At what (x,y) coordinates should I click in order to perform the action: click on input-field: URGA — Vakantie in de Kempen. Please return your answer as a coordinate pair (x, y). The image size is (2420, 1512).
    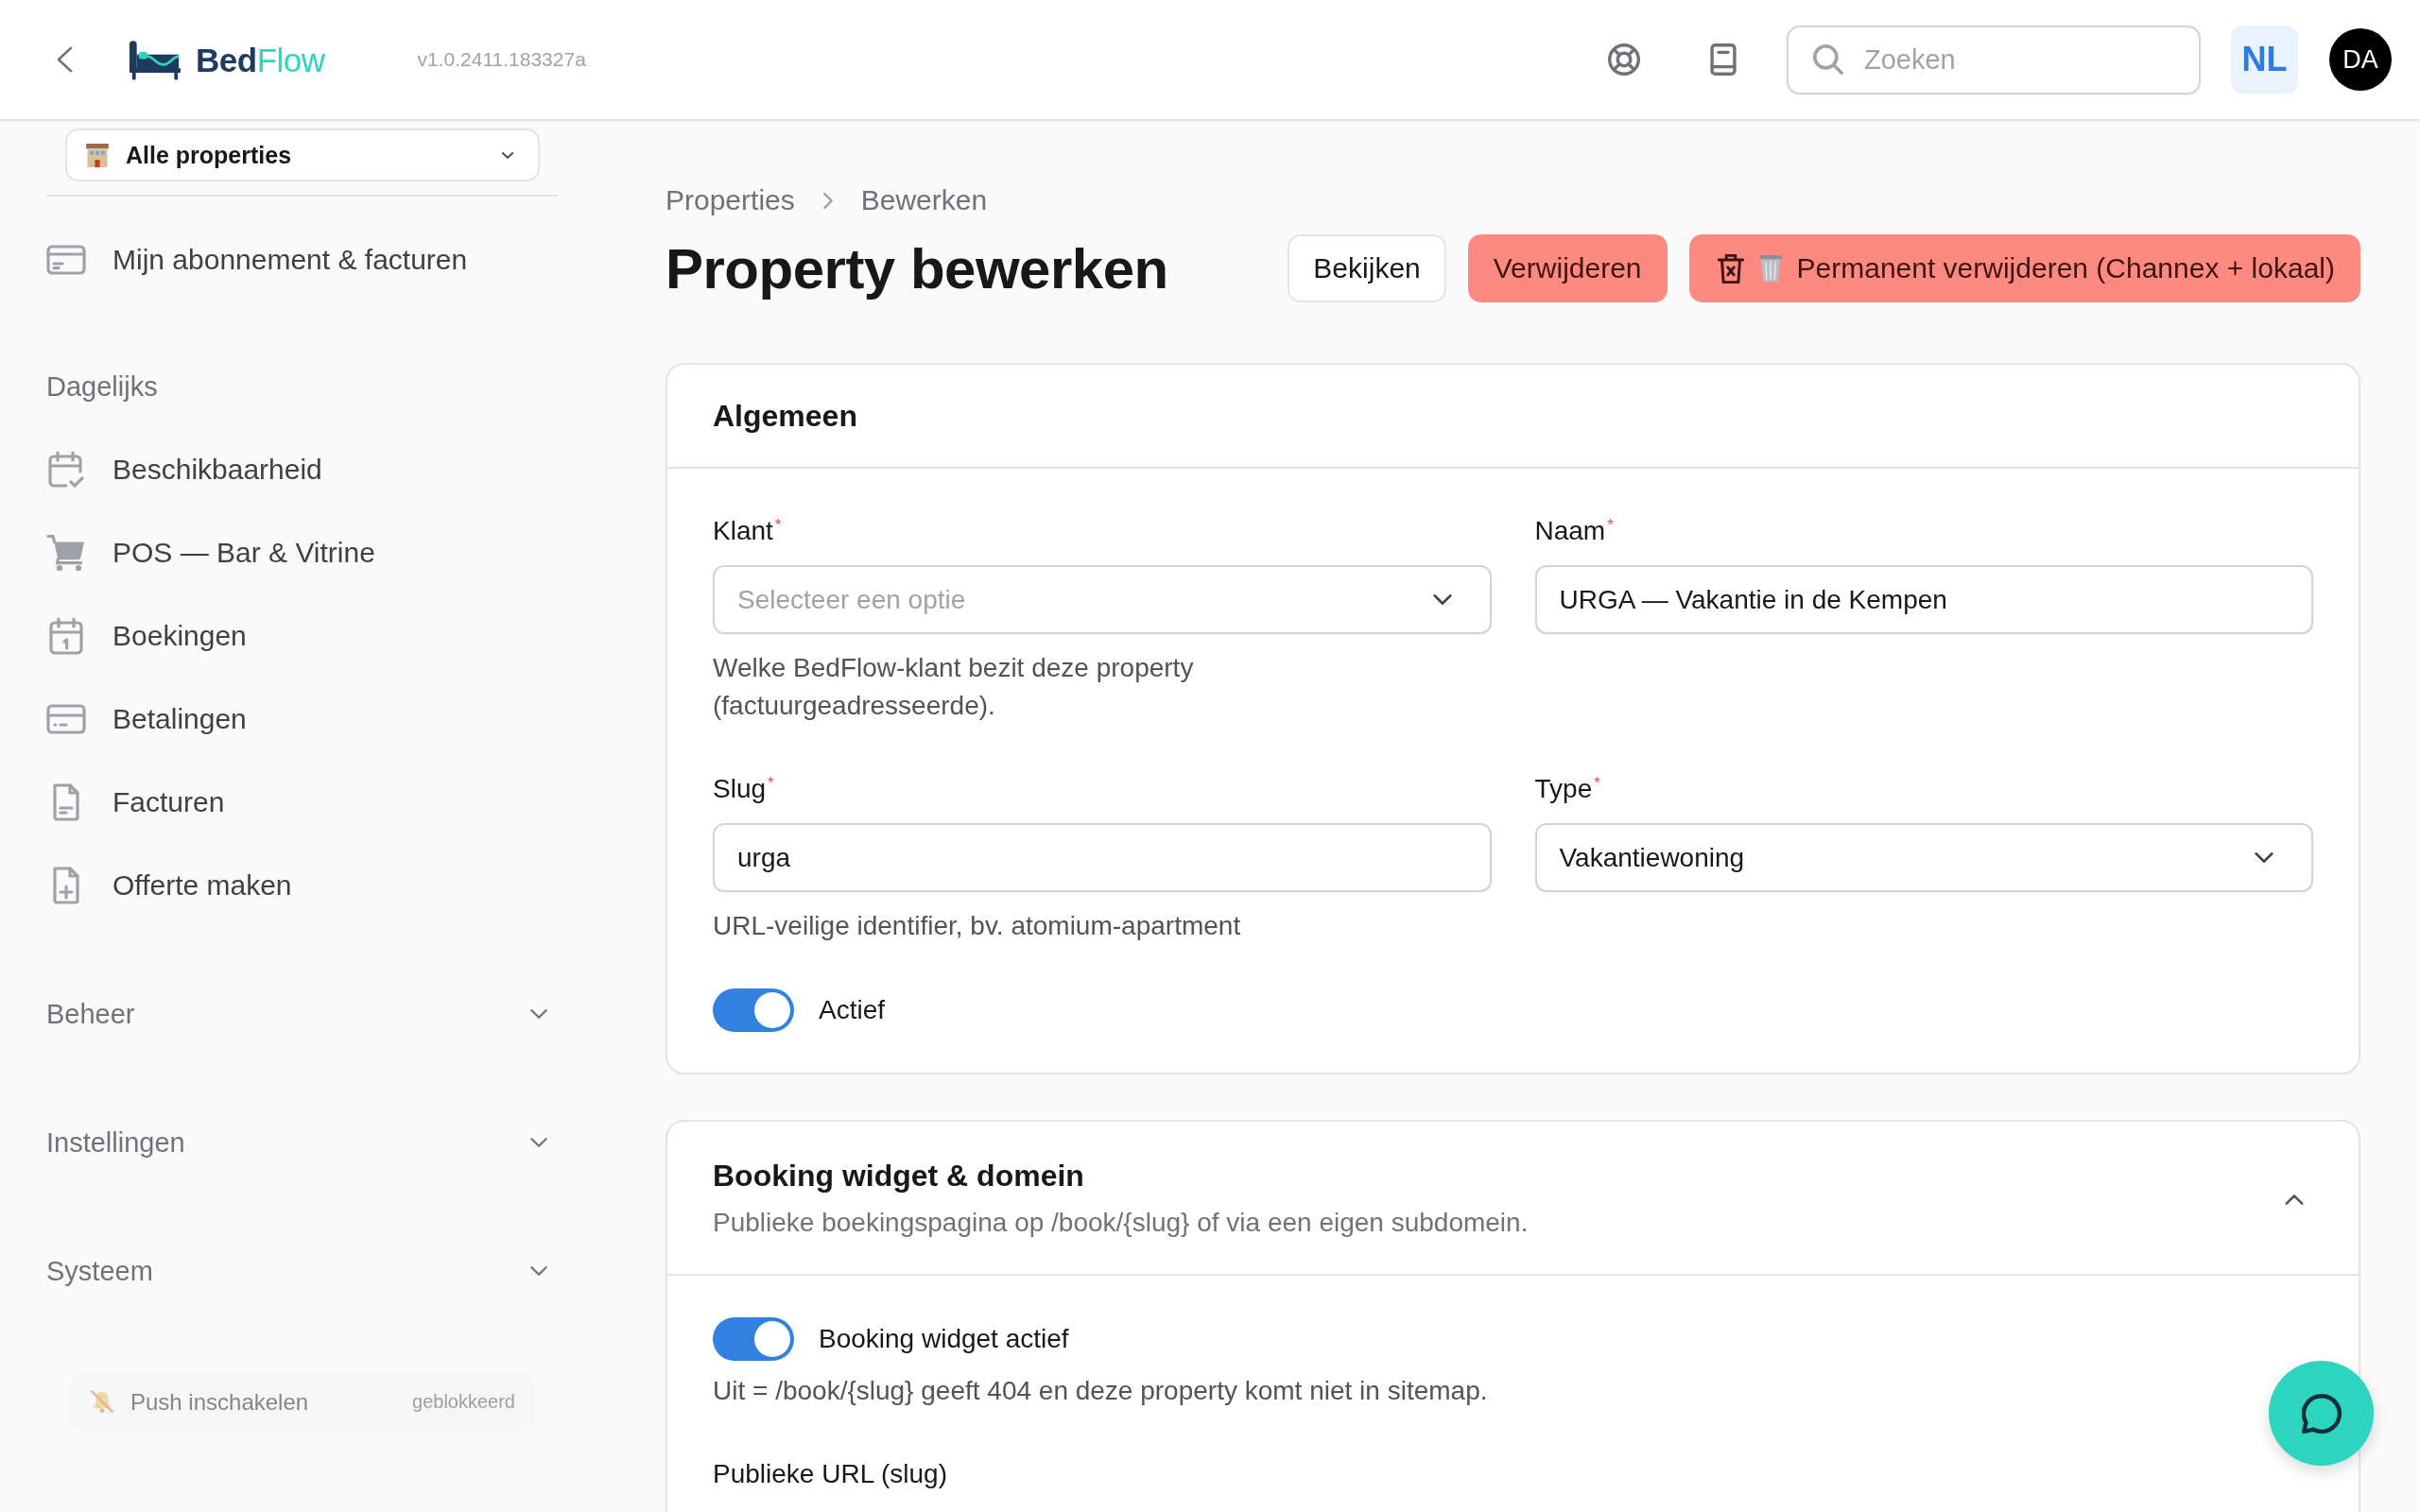
    Looking at the image, I should click on (1923, 599).